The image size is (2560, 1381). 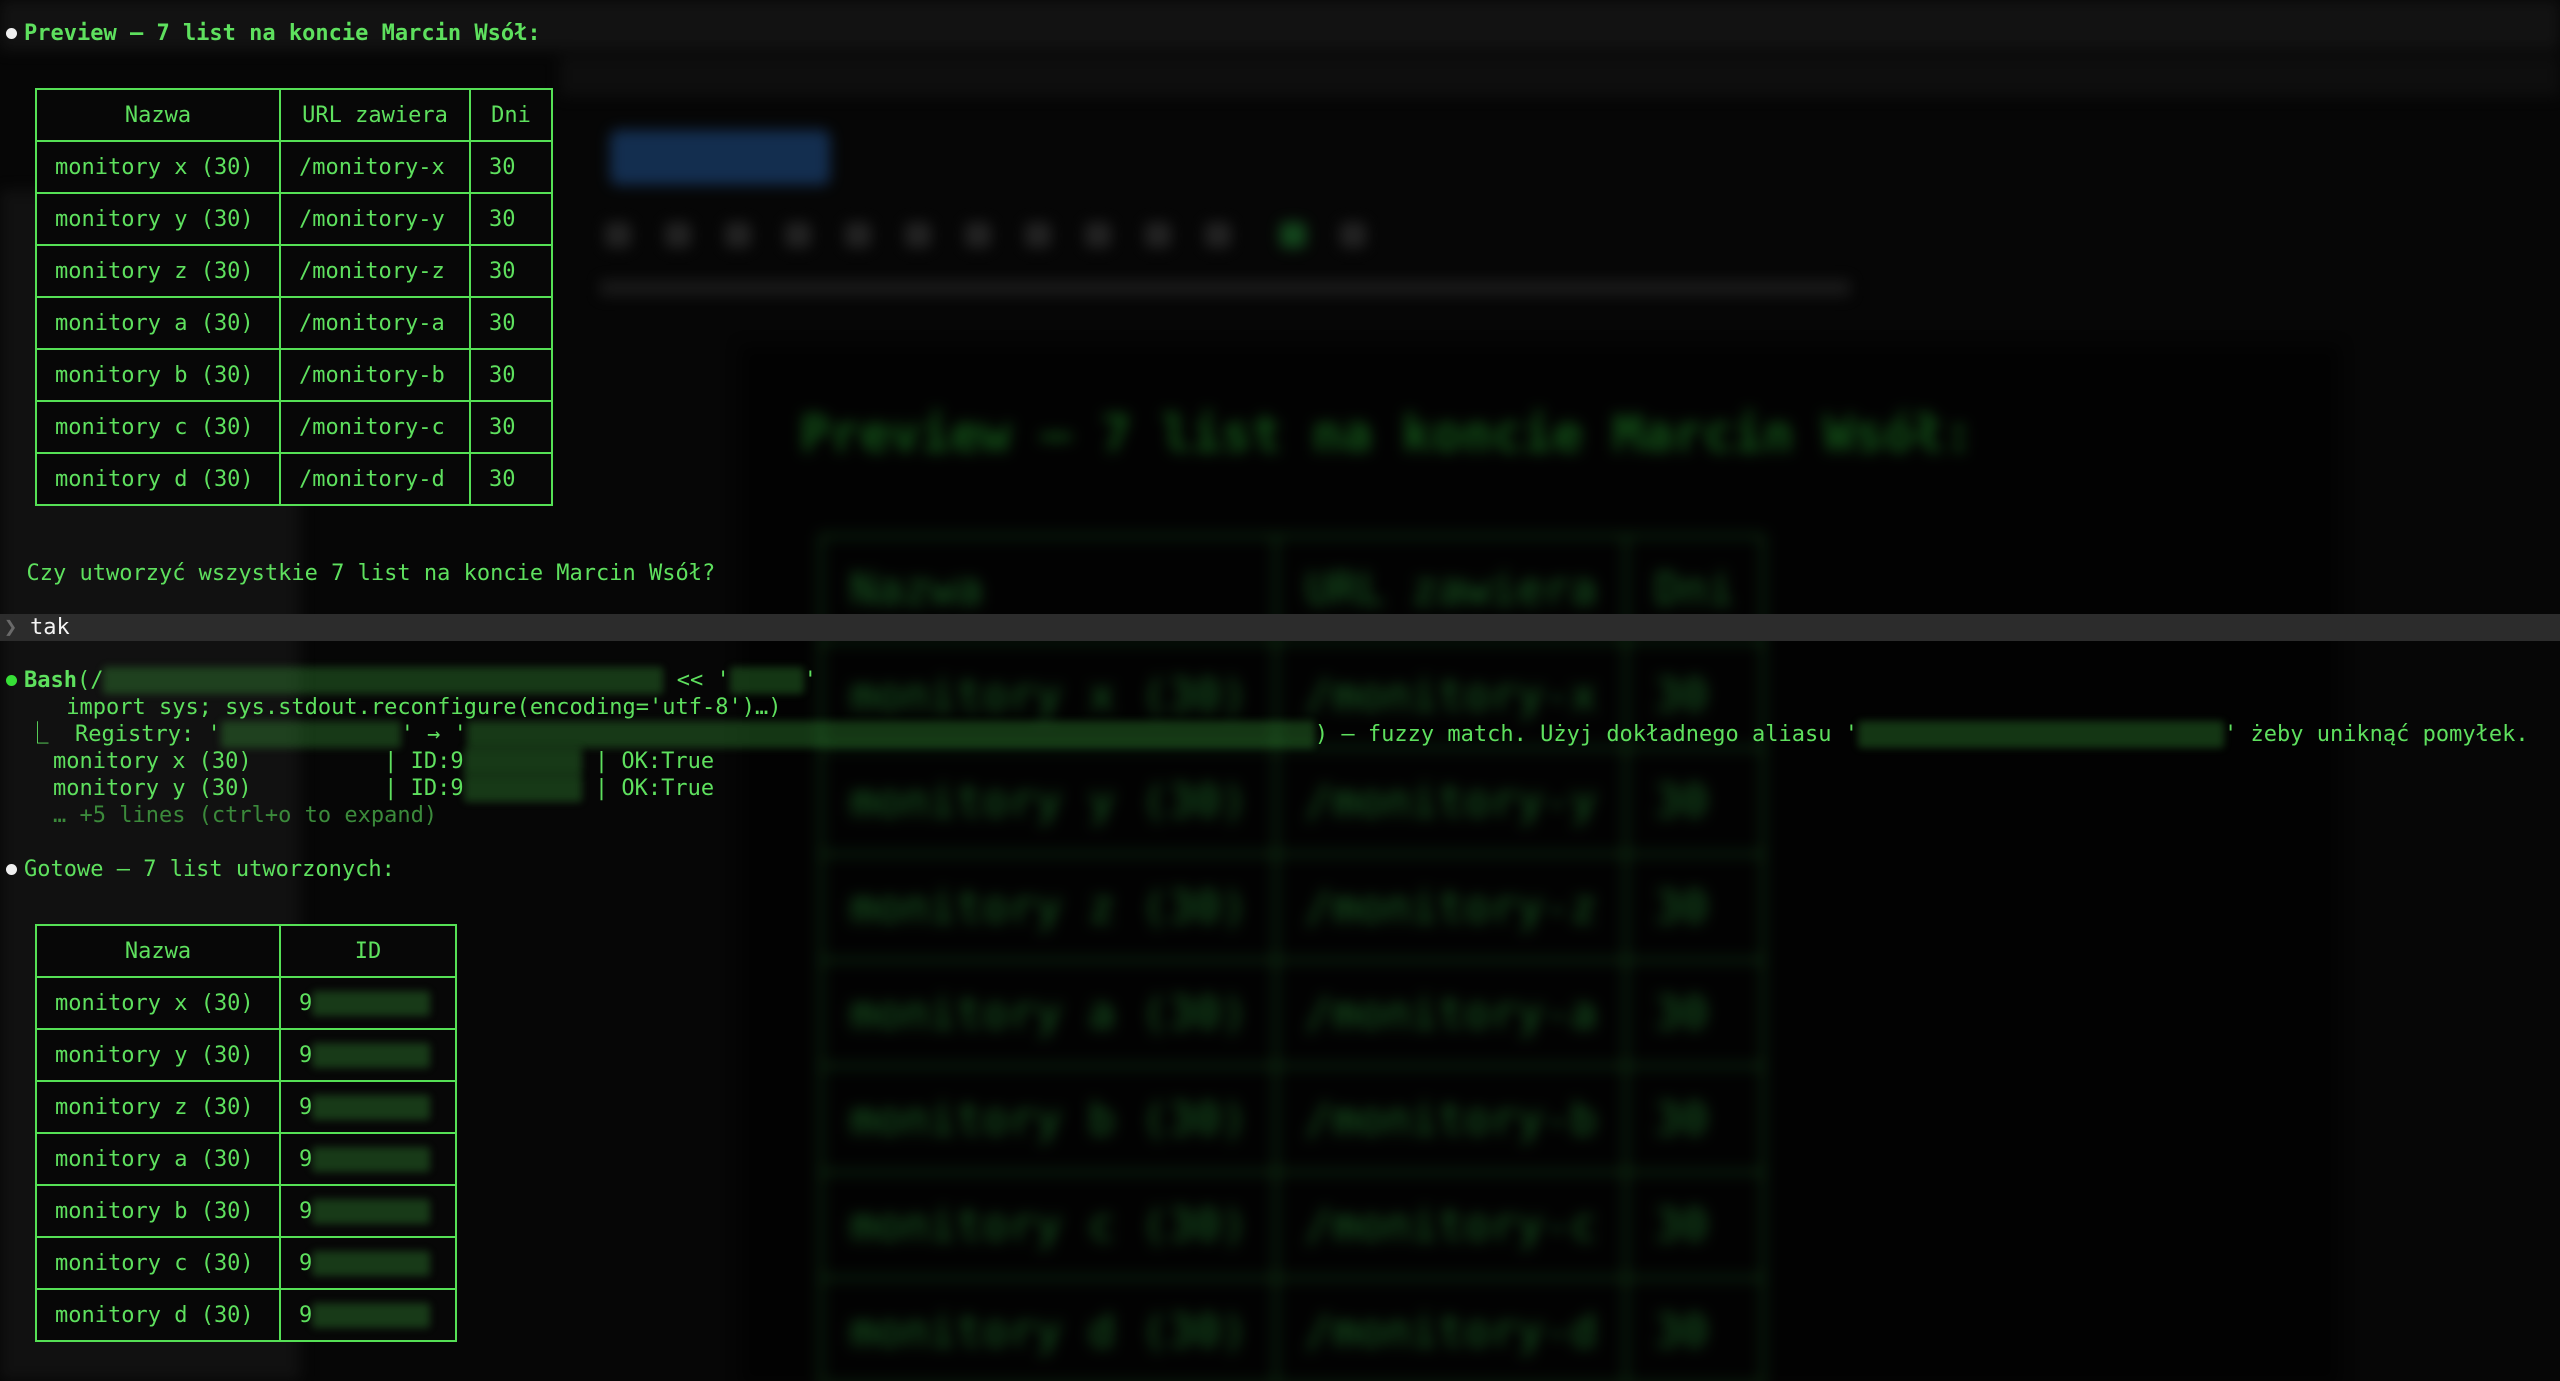 What do you see at coordinates (383, 680) in the screenshot?
I see `redacted-path` at bounding box center [383, 680].